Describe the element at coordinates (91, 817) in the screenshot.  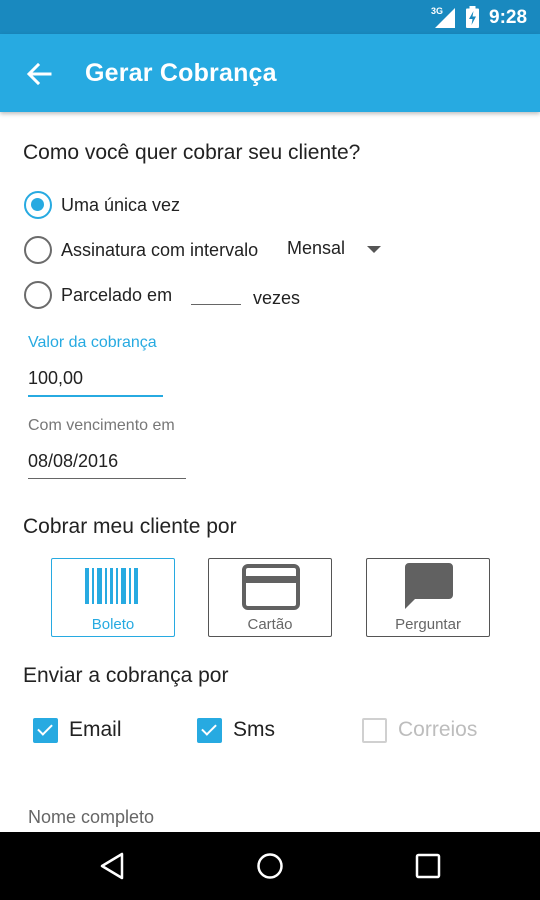
I see `customer-name-label: Nome completo` at that location.